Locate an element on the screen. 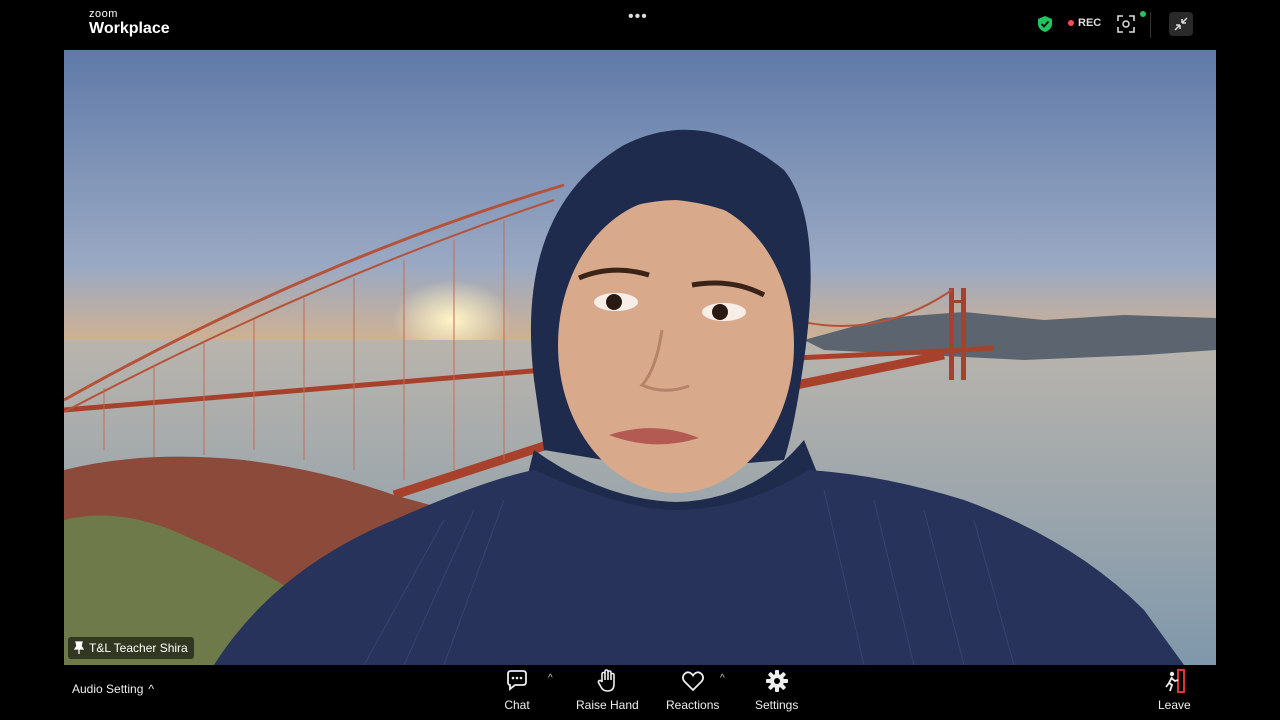 The image size is (1280, 720). audio-setting-button: Audio Setting ^ is located at coordinates (113, 689).